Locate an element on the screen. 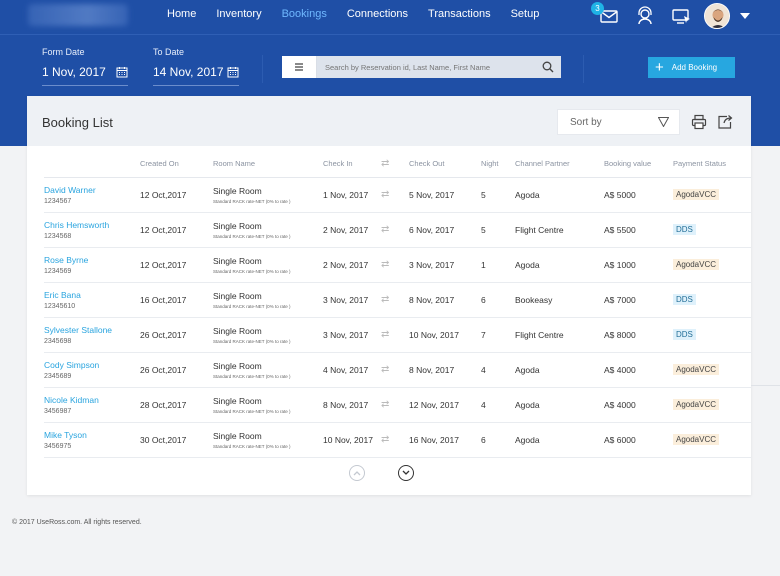 The height and width of the screenshot is (576, 780). support-button is located at coordinates (645, 16).